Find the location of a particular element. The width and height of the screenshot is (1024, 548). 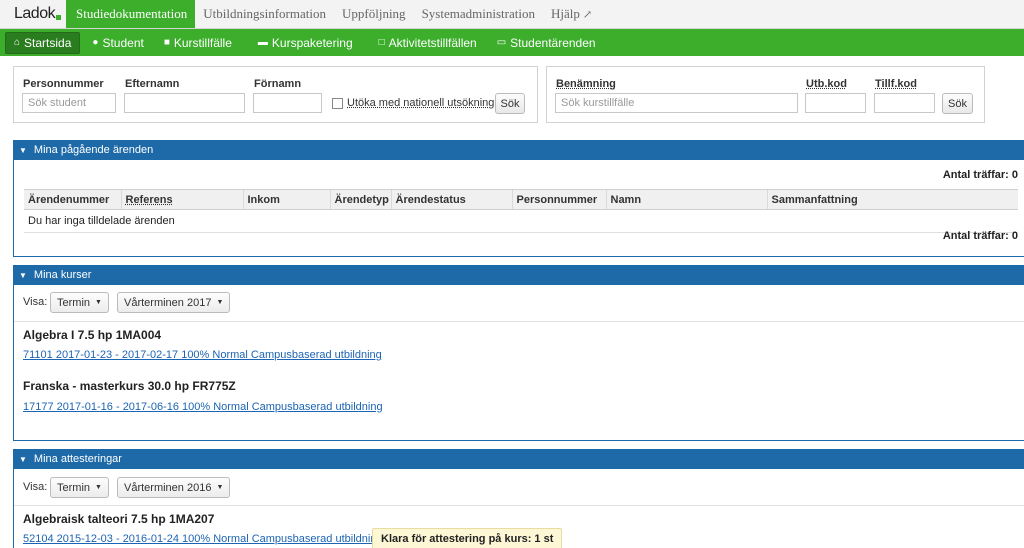

fornamn-input is located at coordinates (287, 103).